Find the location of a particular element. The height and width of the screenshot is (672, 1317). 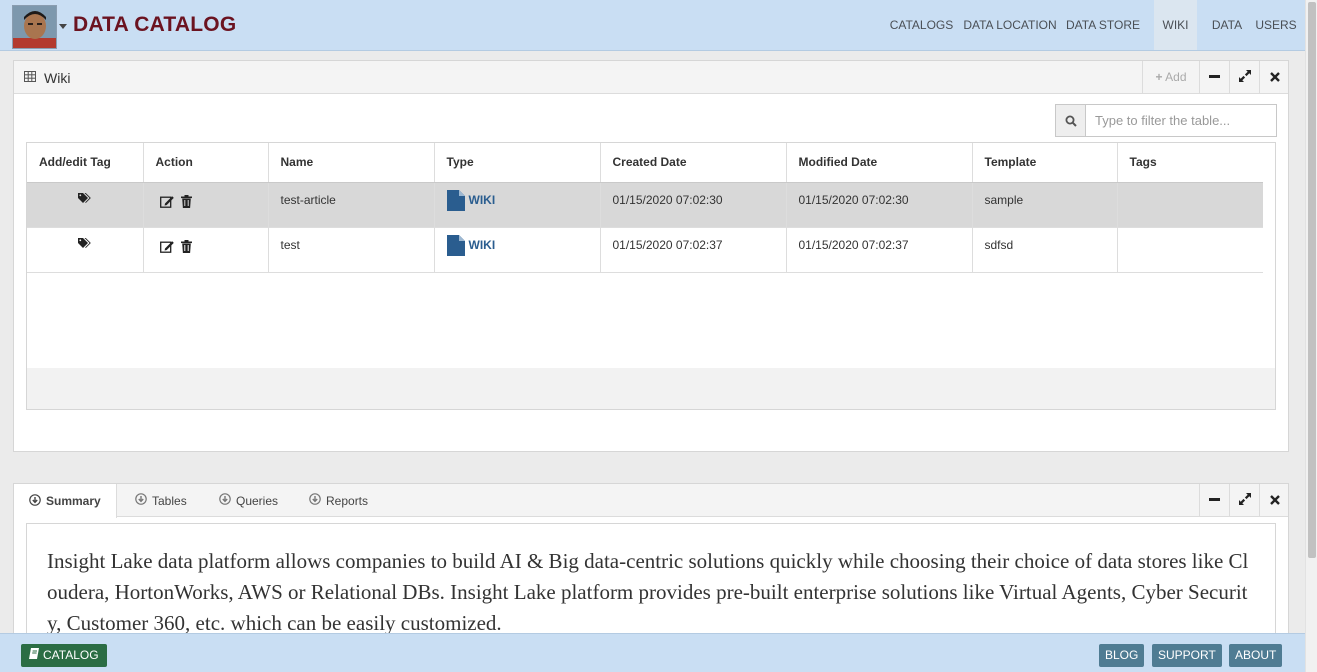

tab-queries: Queries is located at coordinates (248, 500).